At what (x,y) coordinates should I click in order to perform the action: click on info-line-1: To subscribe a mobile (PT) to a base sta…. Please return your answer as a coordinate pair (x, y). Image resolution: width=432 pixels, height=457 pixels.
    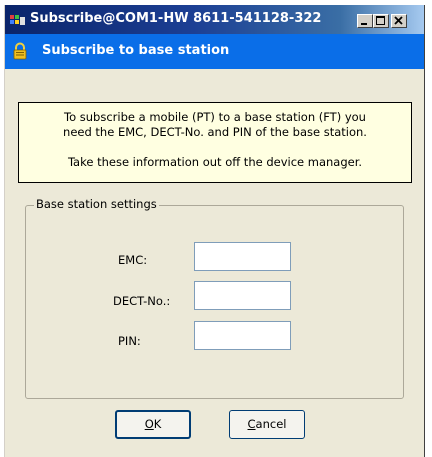
    Looking at the image, I should click on (215, 117).